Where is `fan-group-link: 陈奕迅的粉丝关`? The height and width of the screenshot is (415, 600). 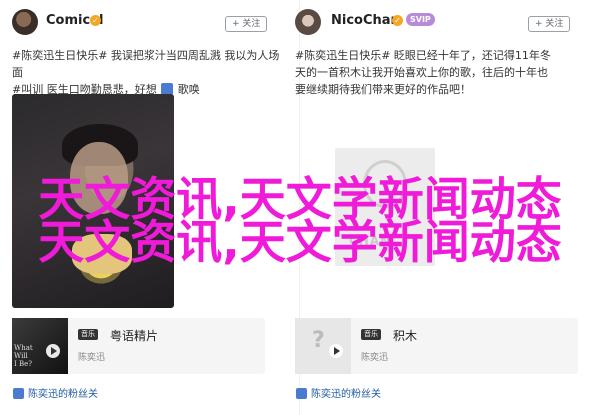
fan-group-link: 陈奕迅的粉丝关 is located at coordinates (338, 392).